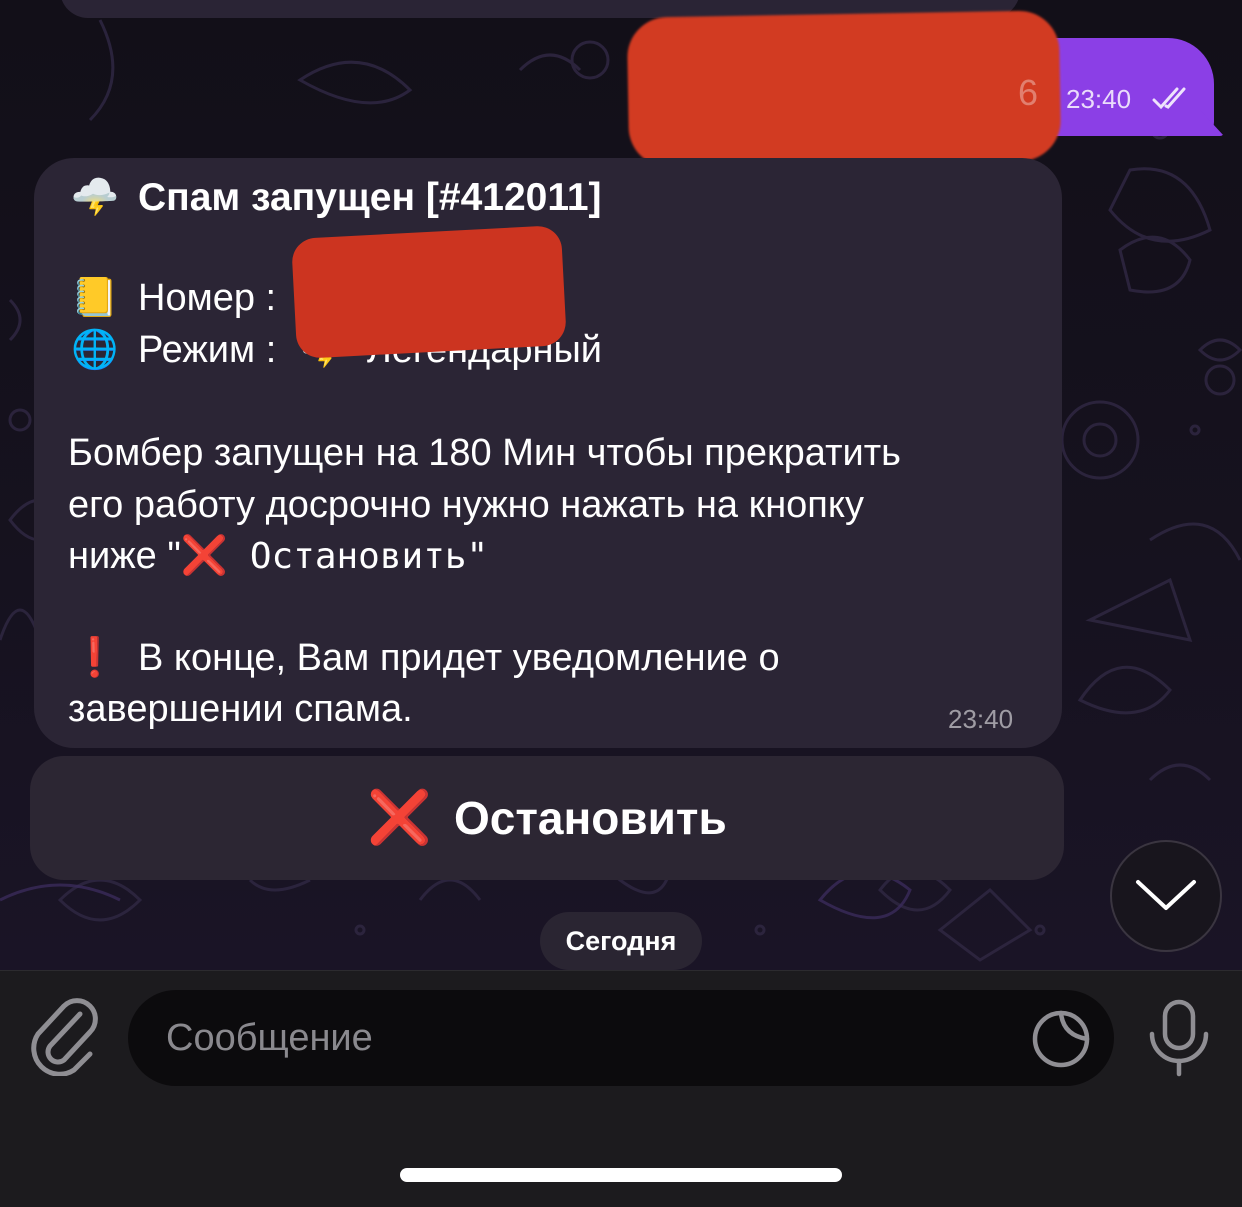  Describe the element at coordinates (1099, 99) in the screenshot. I see `outgoing-message-time: 23:40` at that location.